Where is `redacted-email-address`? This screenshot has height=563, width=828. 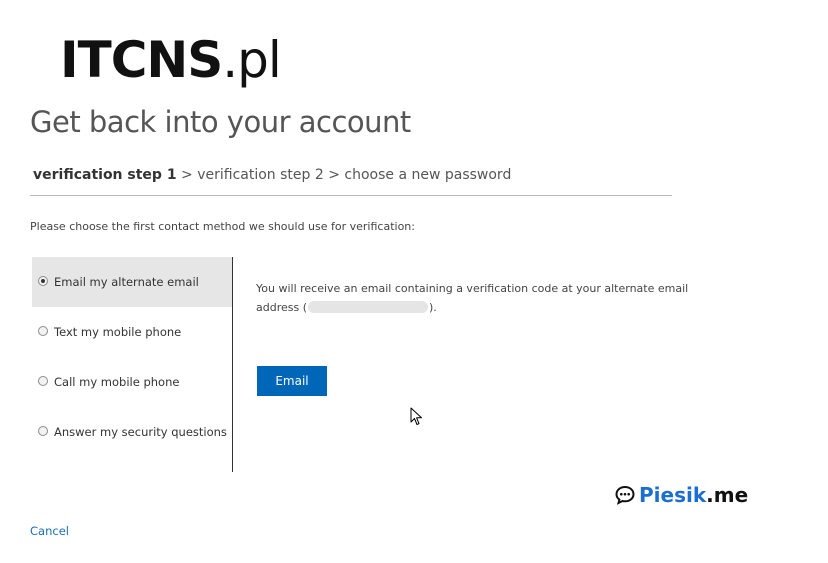 redacted-email-address is located at coordinates (368, 307).